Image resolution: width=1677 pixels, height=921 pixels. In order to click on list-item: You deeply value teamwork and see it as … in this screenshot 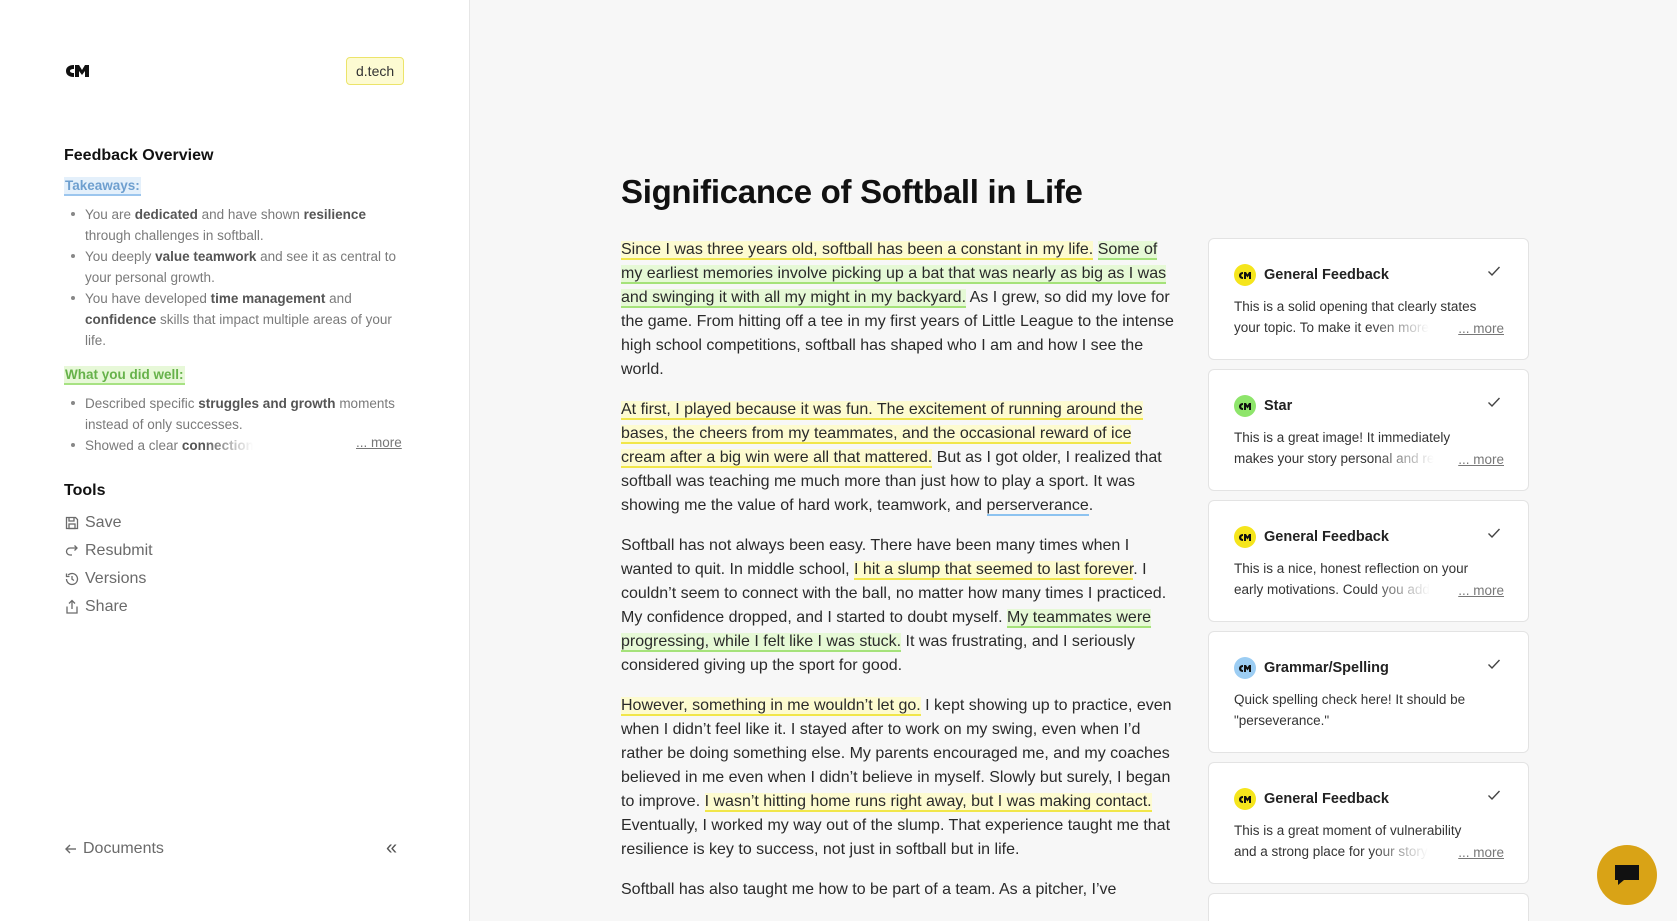, I will do `click(236, 267)`.